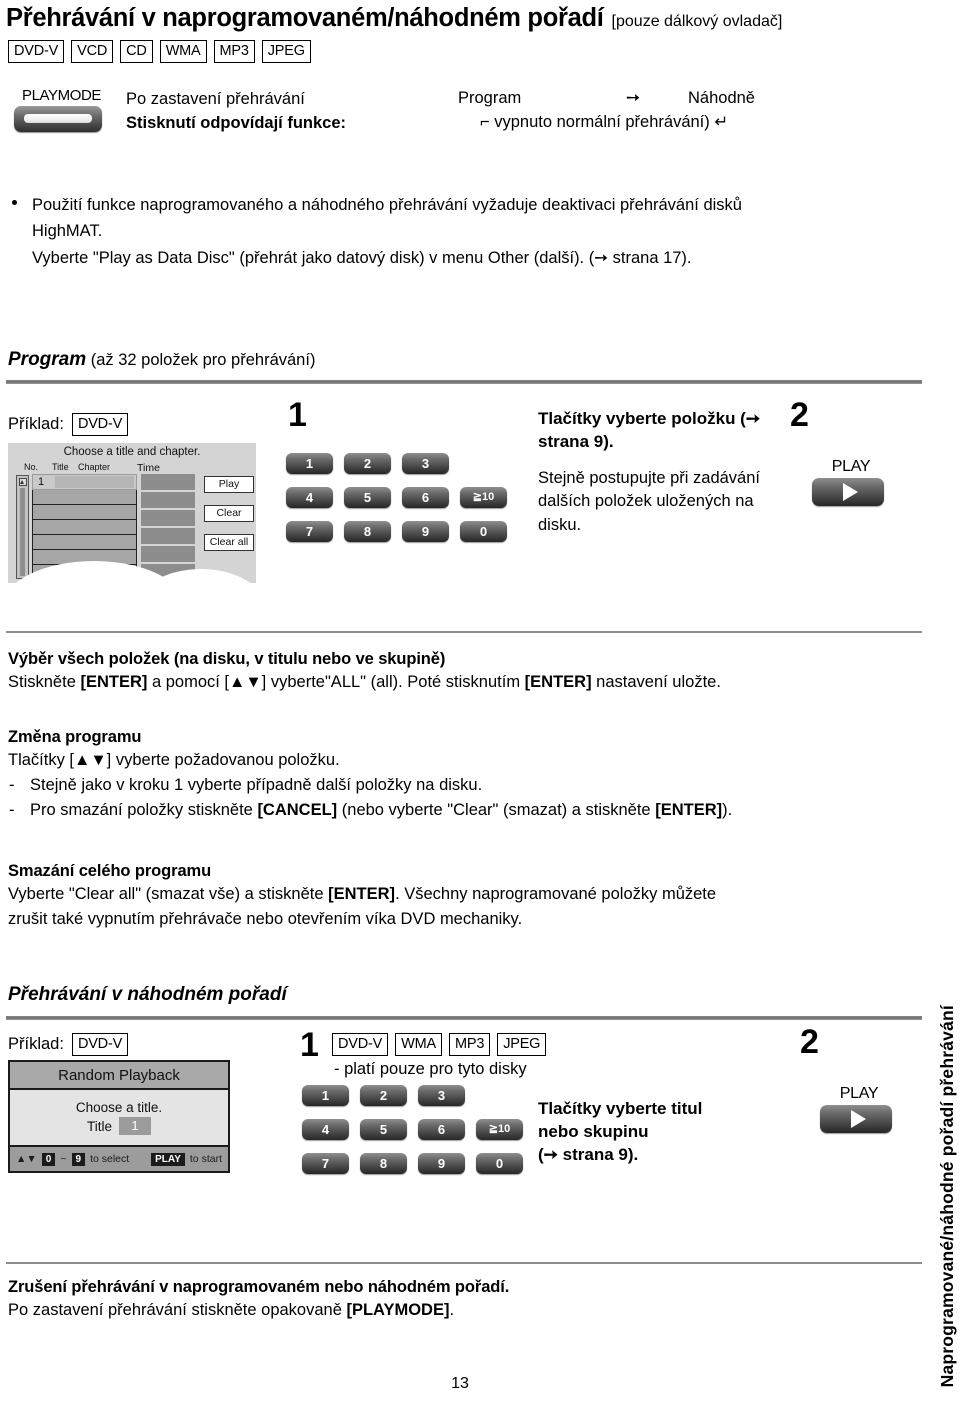  Describe the element at coordinates (94, 482) in the screenshot. I see `row-input-field` at that location.